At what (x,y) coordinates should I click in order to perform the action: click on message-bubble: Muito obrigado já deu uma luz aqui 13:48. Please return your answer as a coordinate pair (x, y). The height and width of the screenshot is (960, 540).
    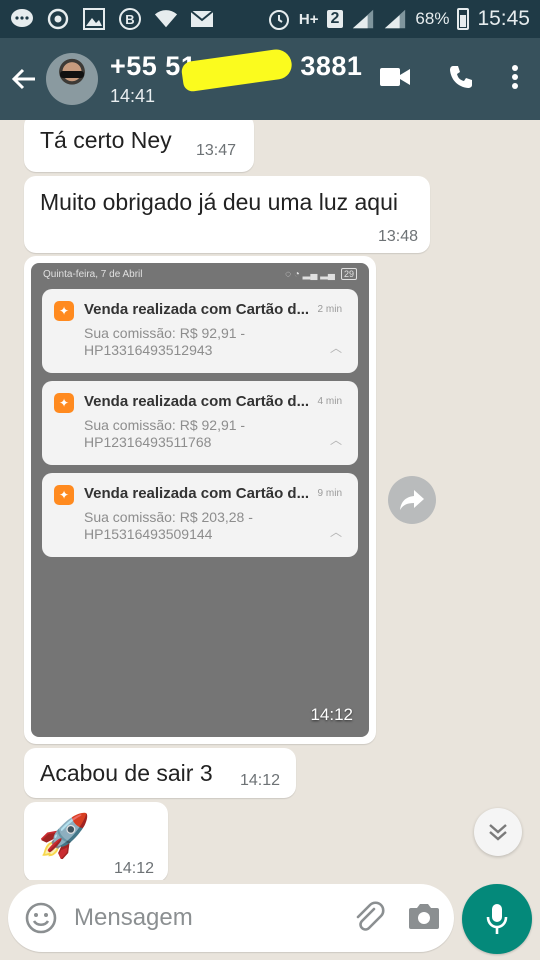
    Looking at the image, I should click on (227, 214).